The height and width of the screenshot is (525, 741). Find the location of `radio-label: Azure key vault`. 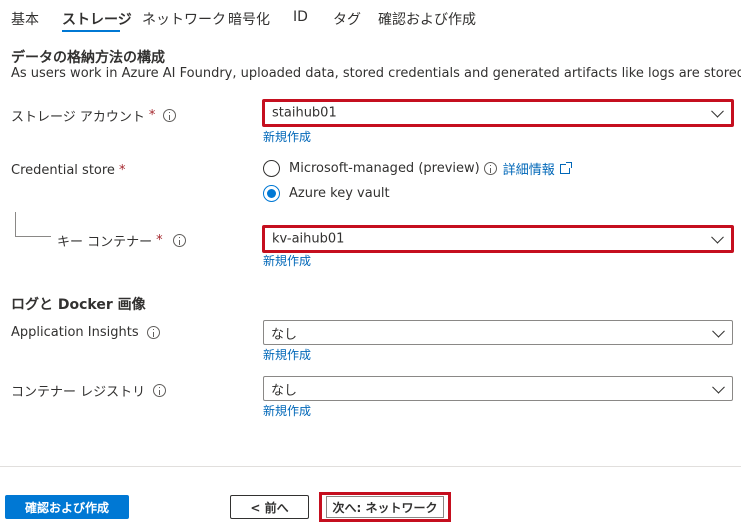

radio-label: Azure key vault is located at coordinates (339, 193).